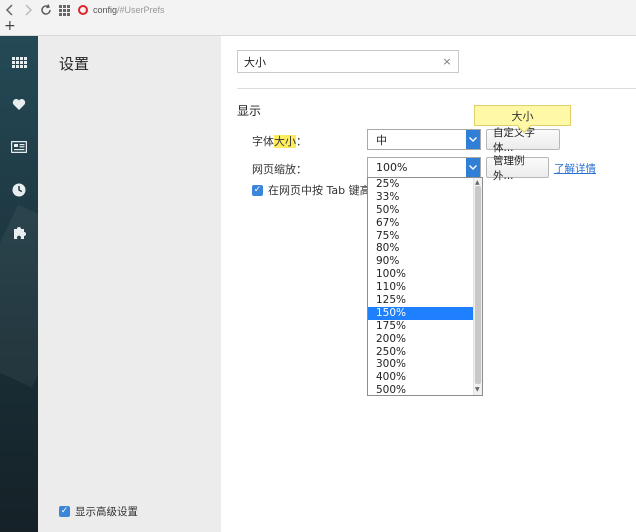 Image resolution: width=636 pixels, height=532 pixels. I want to click on opera-logo-icon, so click(83, 10).